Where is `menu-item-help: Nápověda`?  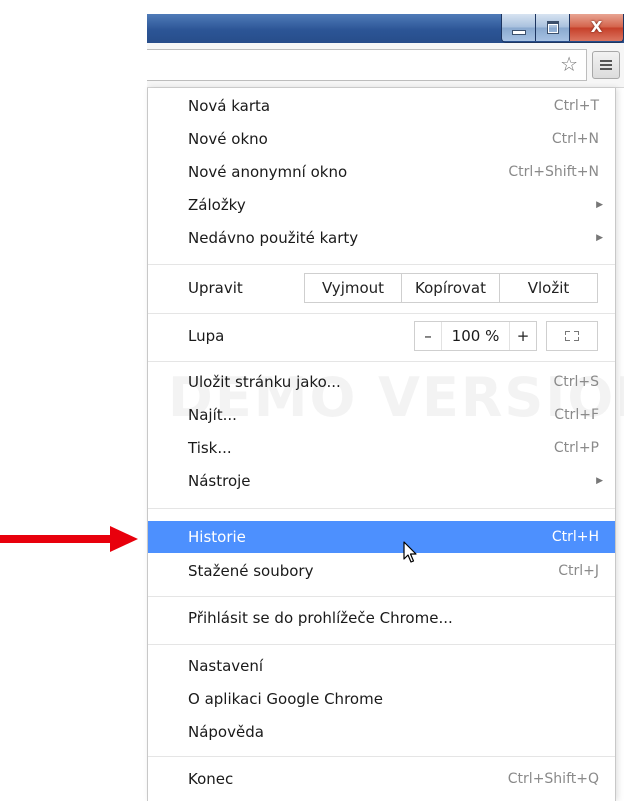 menu-item-help: Nápověda is located at coordinates (381, 732).